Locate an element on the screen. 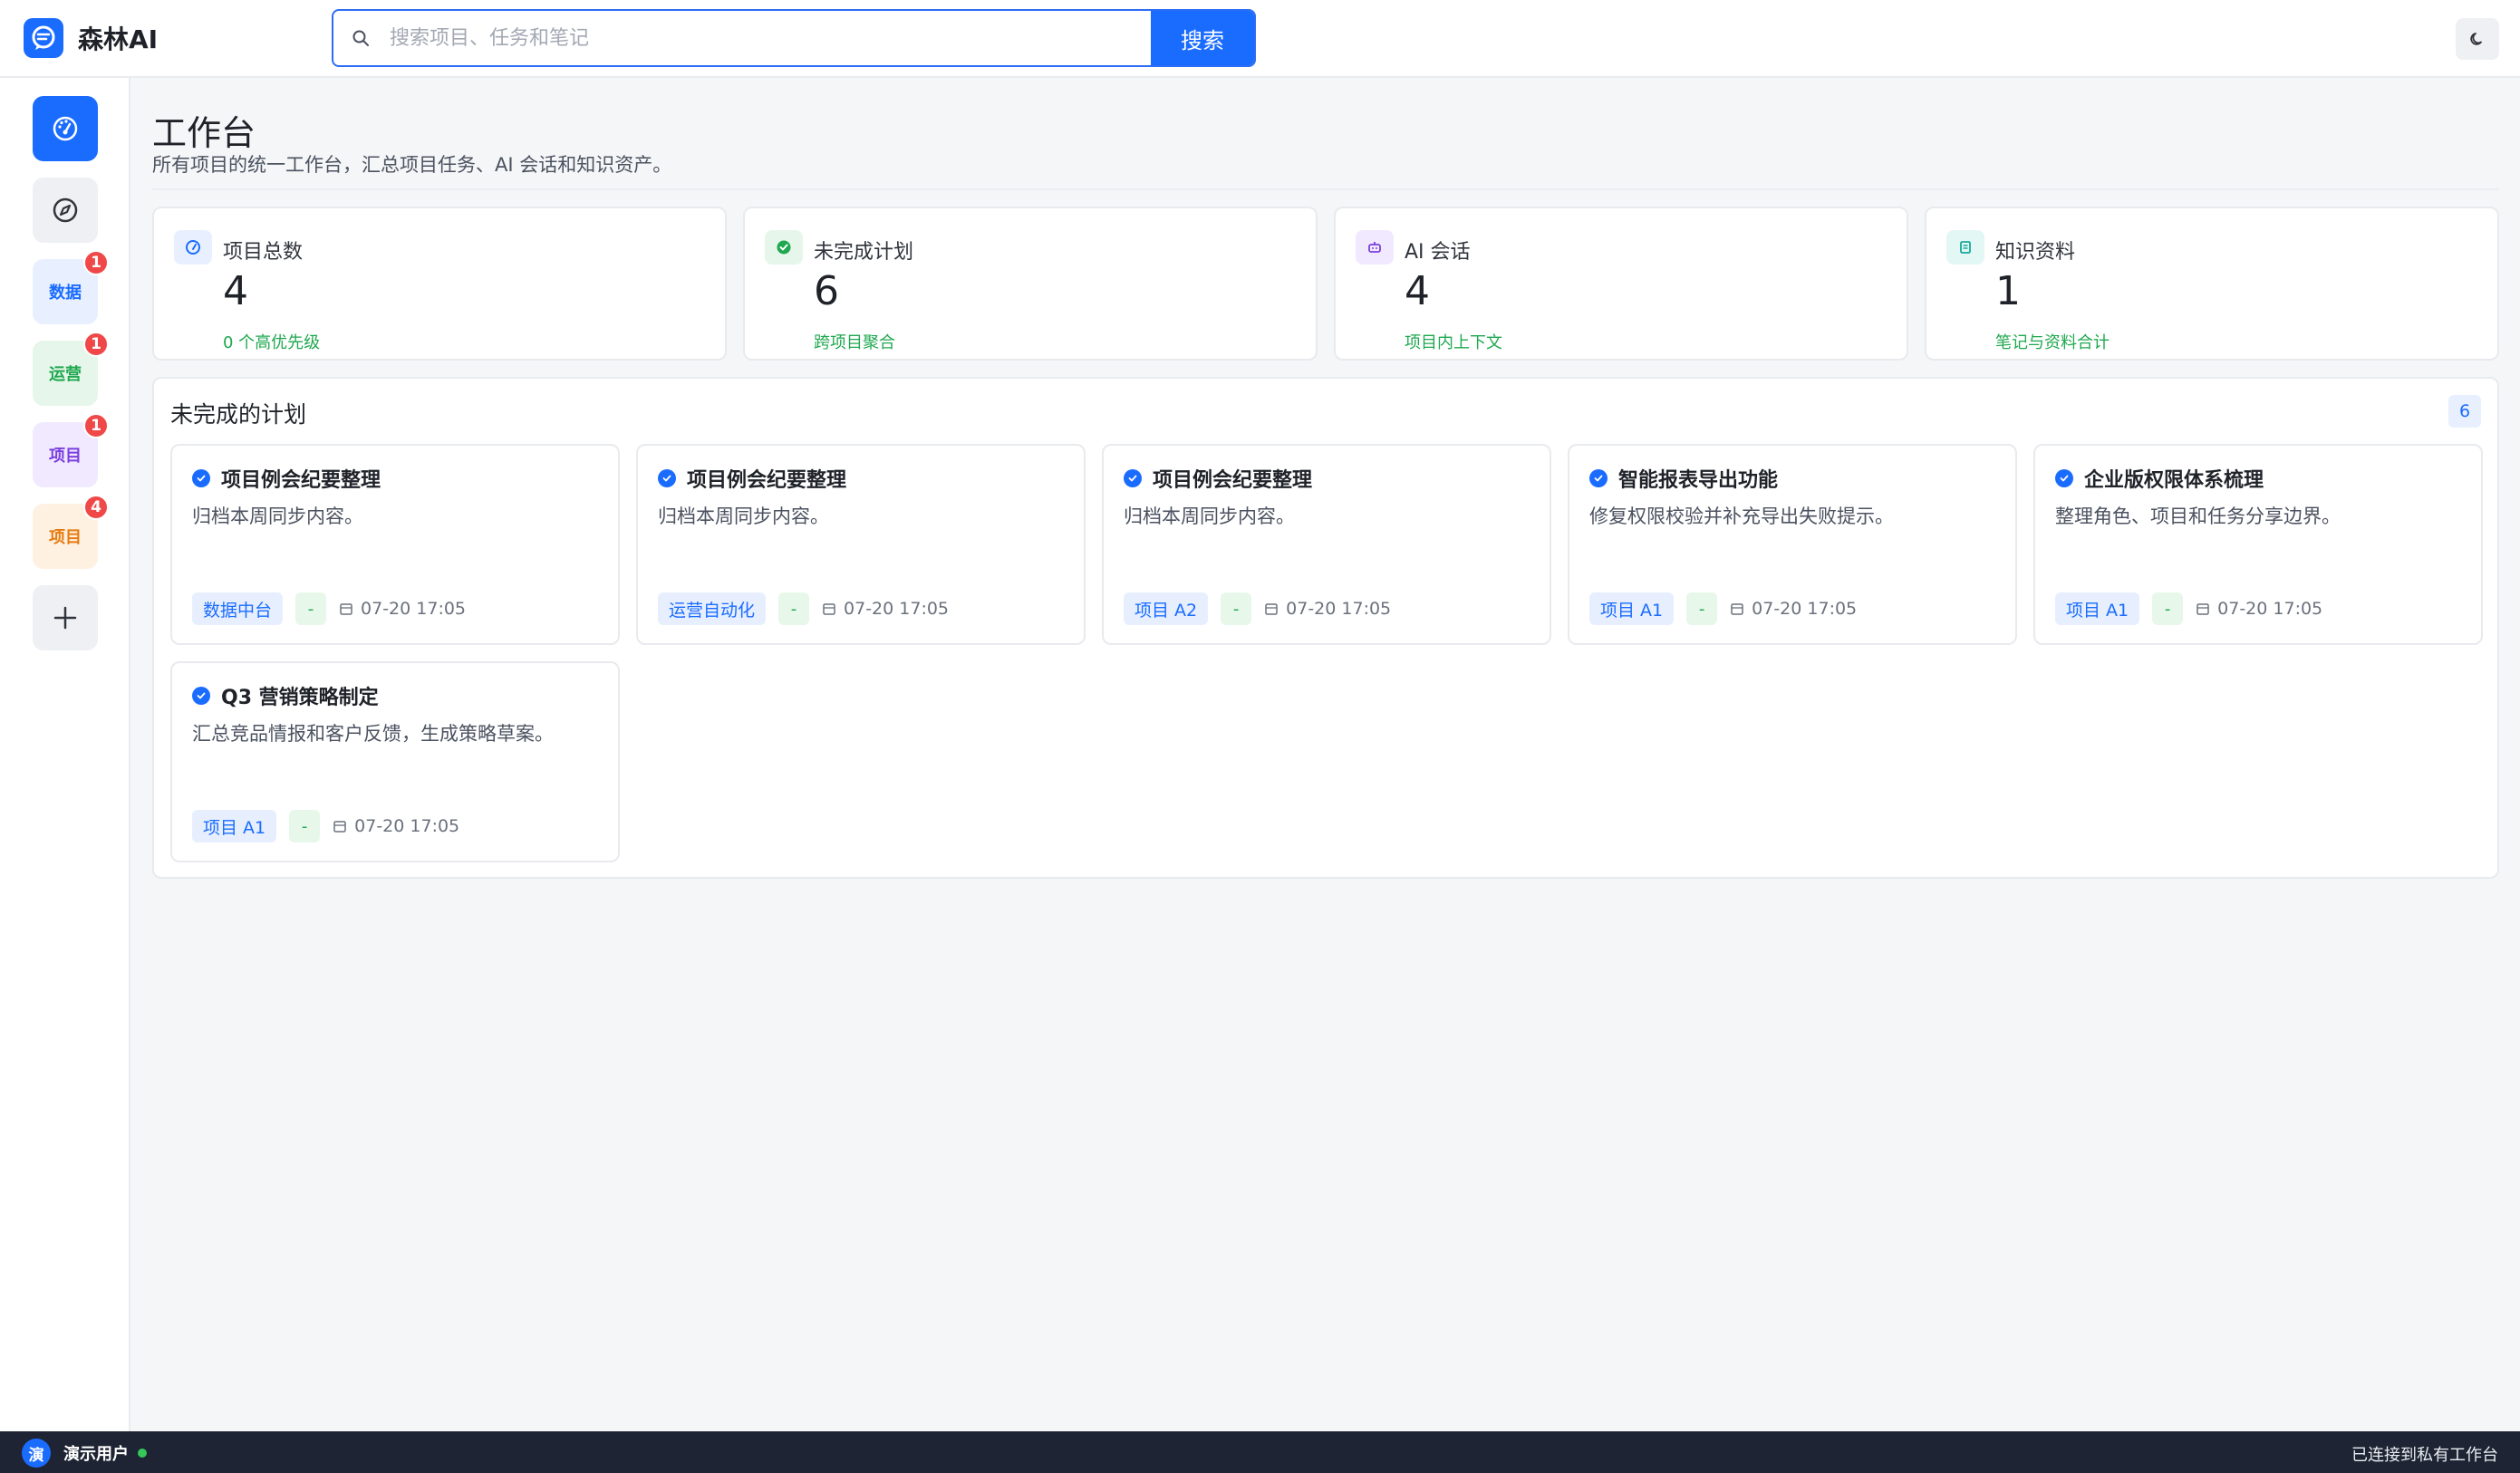  gauge-icon is located at coordinates (193, 247).